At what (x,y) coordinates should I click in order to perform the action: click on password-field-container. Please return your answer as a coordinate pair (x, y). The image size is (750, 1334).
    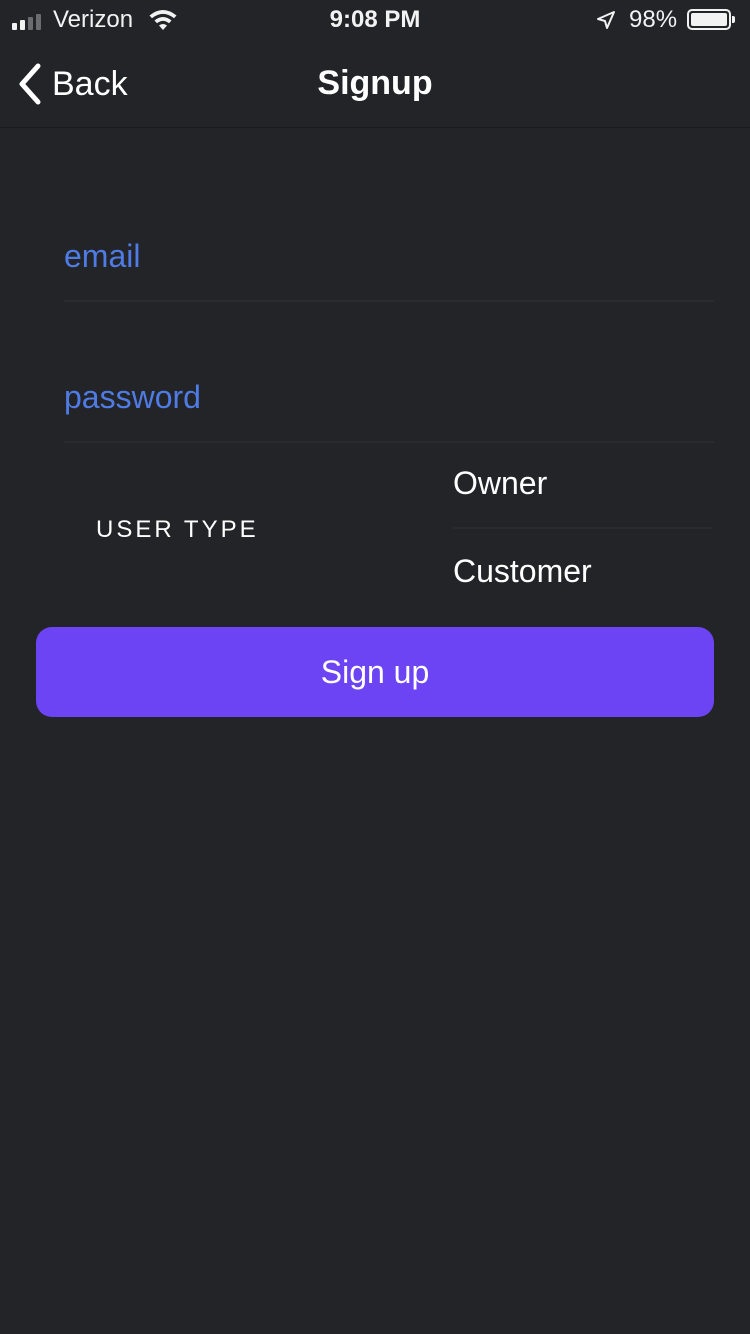
    Looking at the image, I should click on (389, 398).